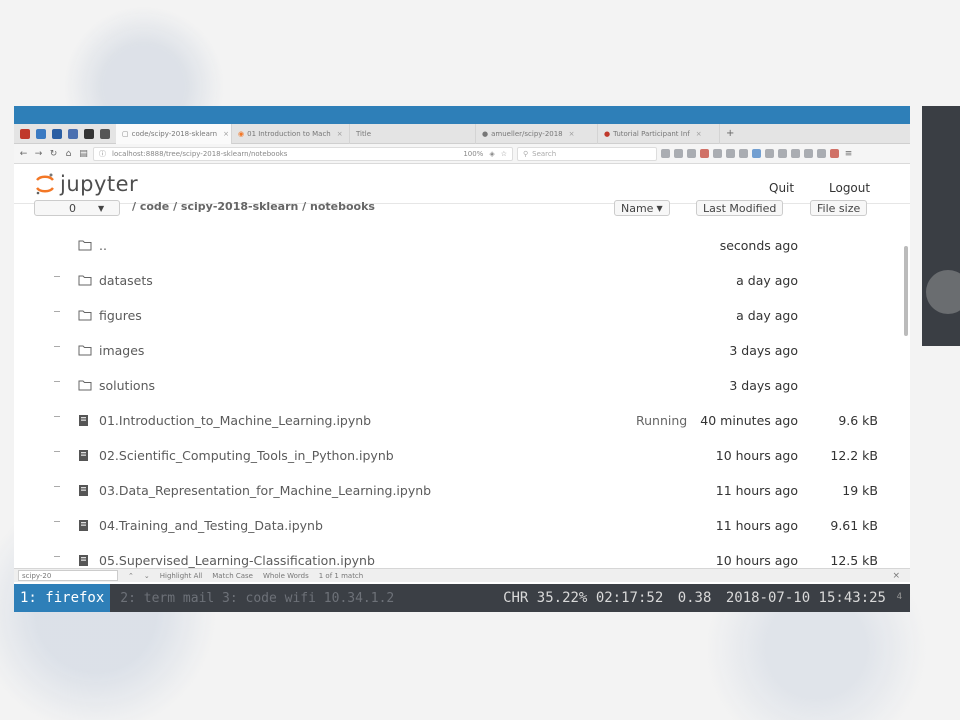 The image size is (960, 720). Describe the element at coordinates (462, 245) in the screenshot. I see `file-row: .. seconds ago` at that location.